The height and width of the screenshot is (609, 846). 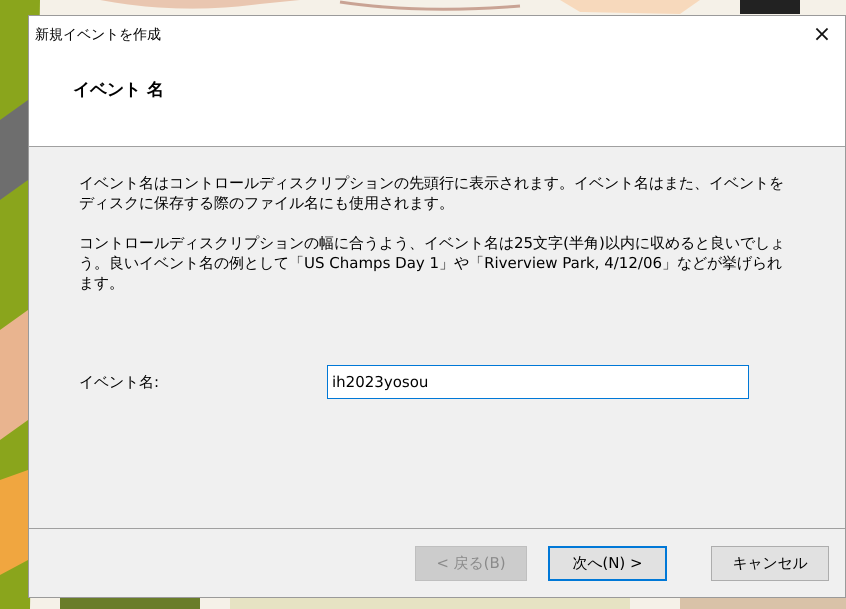 What do you see at coordinates (538, 382) in the screenshot?
I see `event-name-field: ih2023yosou` at bounding box center [538, 382].